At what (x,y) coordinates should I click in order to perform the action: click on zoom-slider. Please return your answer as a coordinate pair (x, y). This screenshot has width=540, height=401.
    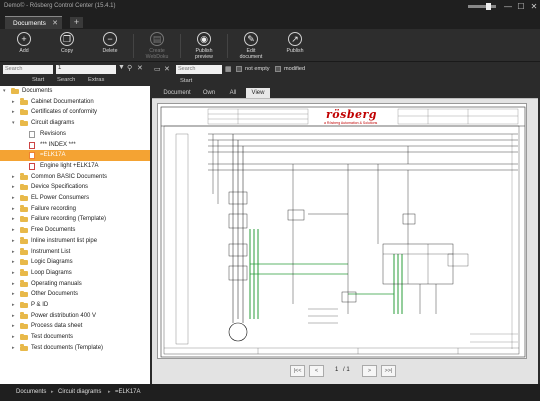
    Looking at the image, I should click on (482, 6).